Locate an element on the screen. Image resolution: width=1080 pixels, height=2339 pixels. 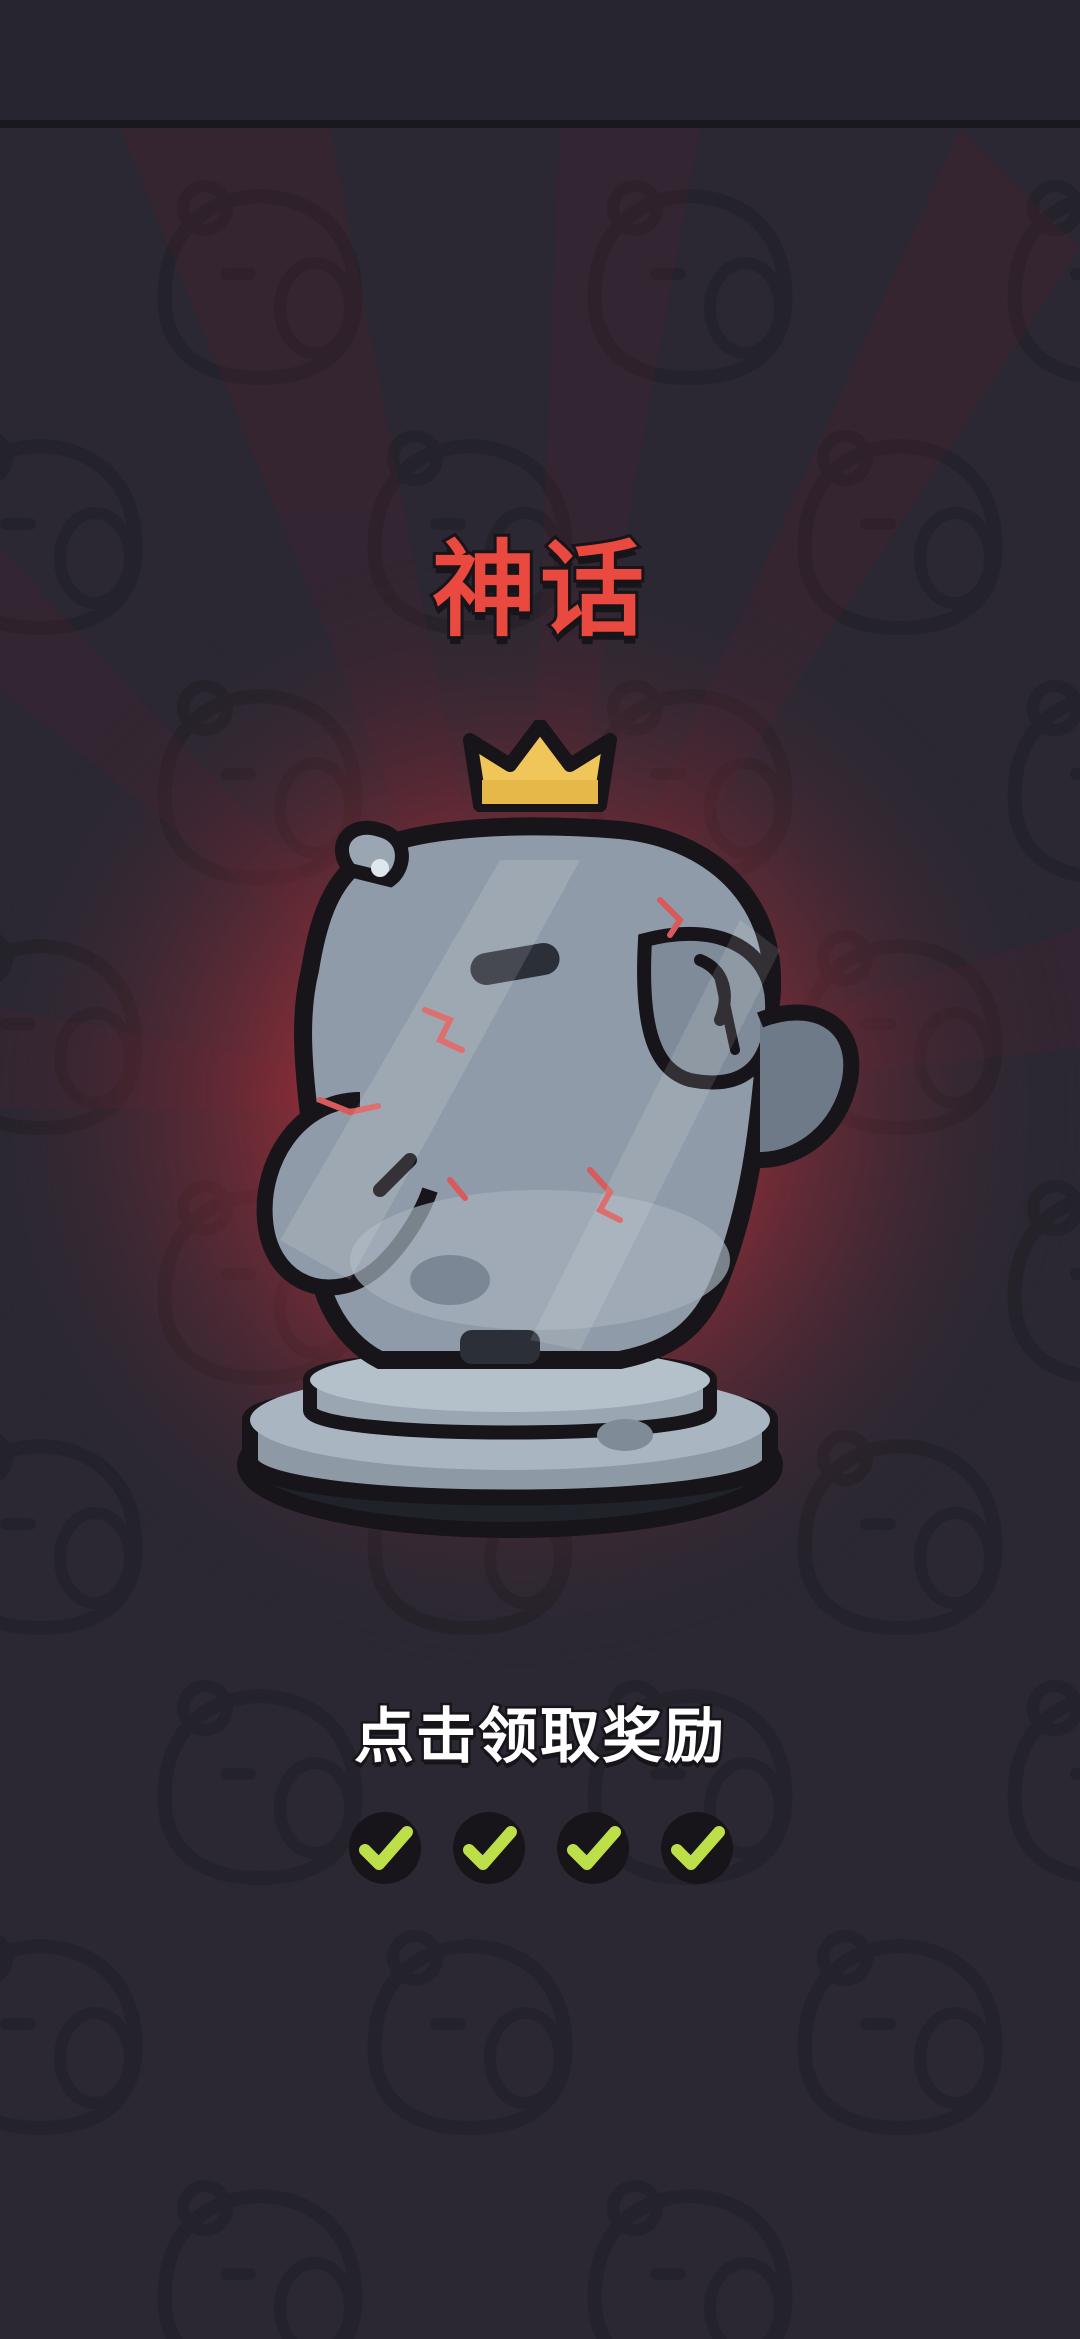
progress-checks is located at coordinates (545, 1850).